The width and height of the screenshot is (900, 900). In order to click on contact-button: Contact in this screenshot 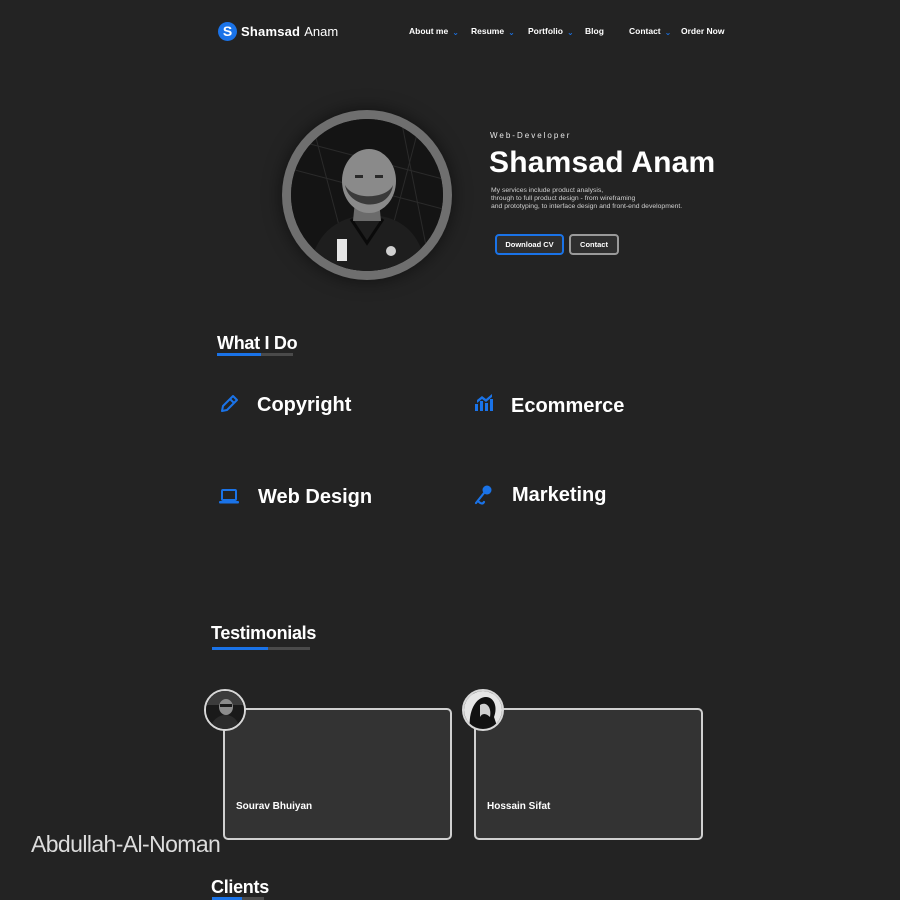, I will do `click(594, 244)`.